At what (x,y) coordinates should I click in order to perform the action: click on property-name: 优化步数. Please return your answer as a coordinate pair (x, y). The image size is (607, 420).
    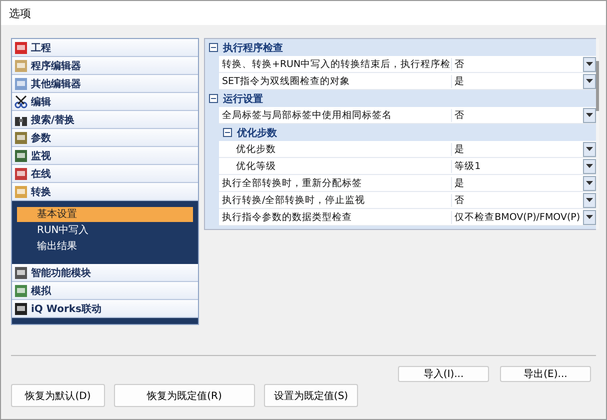
    Looking at the image, I should click on (256, 149).